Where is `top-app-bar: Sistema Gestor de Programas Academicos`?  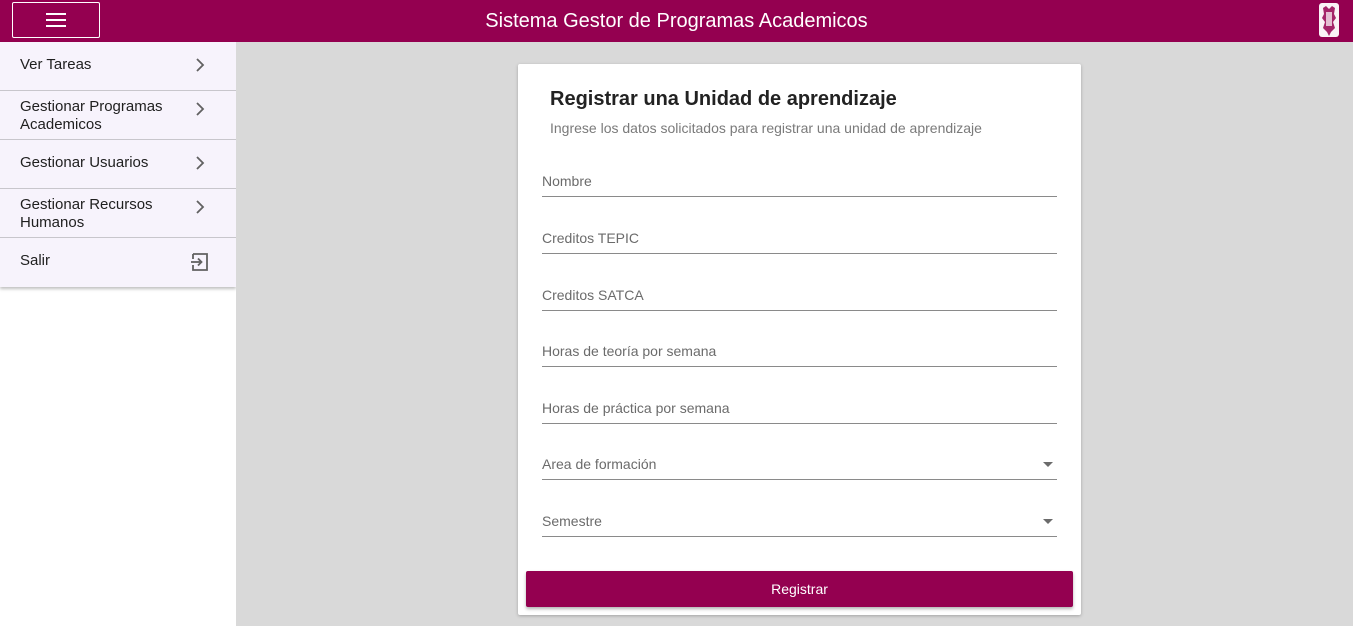 top-app-bar: Sistema Gestor de Programas Academicos is located at coordinates (676, 21).